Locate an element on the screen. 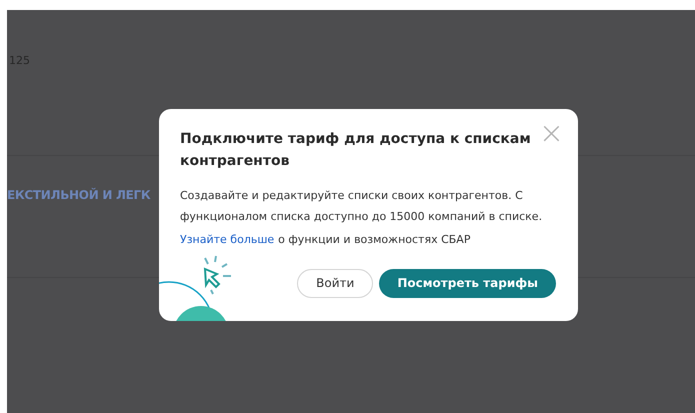 The image size is (695, 413). view-tariffs-button: Посмотреть тарифы is located at coordinates (467, 283).